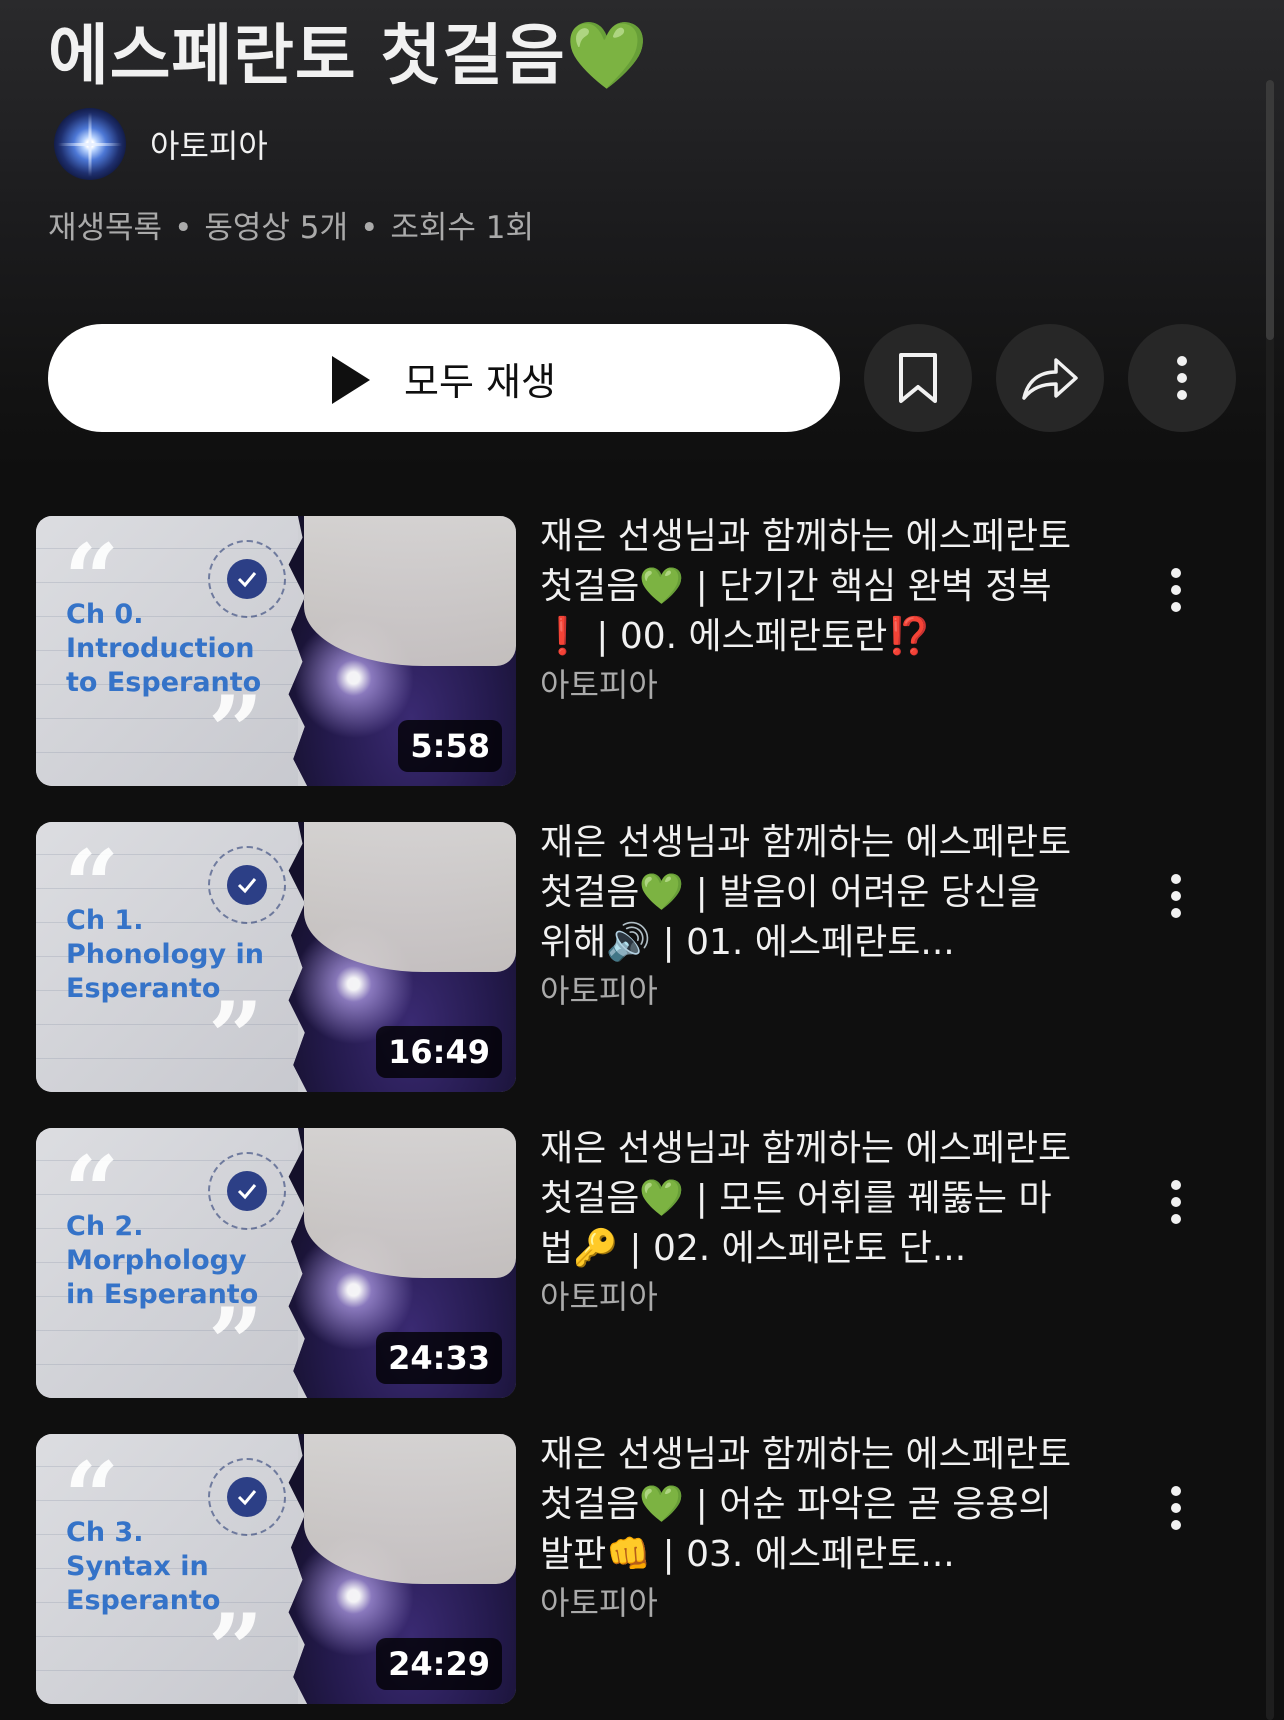  I want to click on share-arrow-icon, so click(1050, 379).